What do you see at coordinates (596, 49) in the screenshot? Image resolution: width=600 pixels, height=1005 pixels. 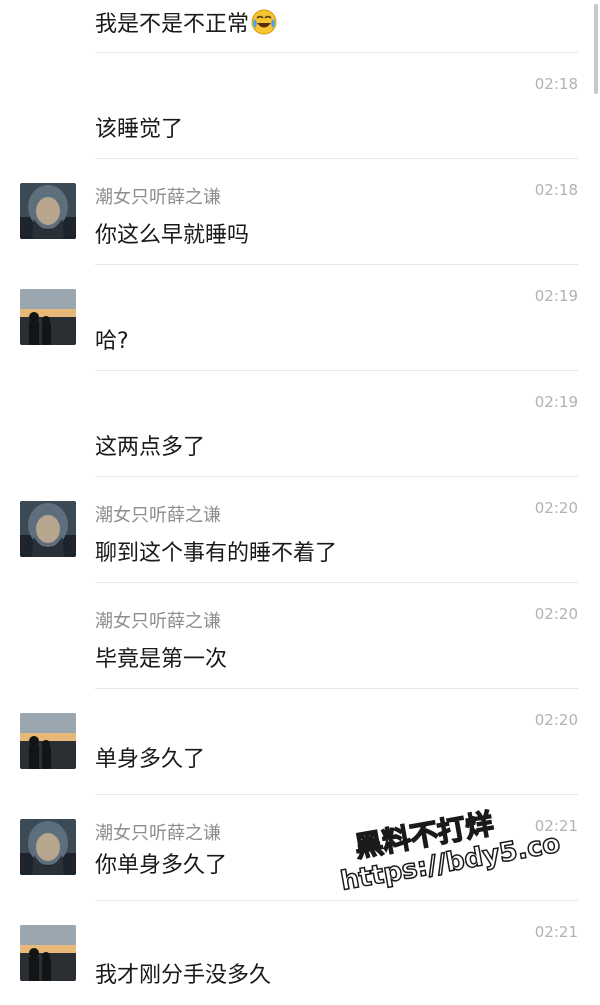 I see `scrollbar` at bounding box center [596, 49].